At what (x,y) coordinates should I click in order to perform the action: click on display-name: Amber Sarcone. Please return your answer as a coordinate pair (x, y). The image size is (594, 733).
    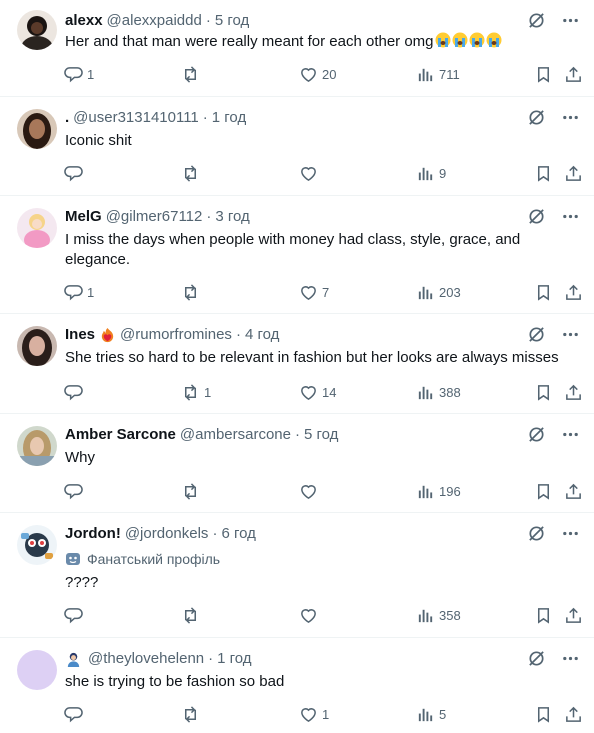
    Looking at the image, I should click on (120, 435).